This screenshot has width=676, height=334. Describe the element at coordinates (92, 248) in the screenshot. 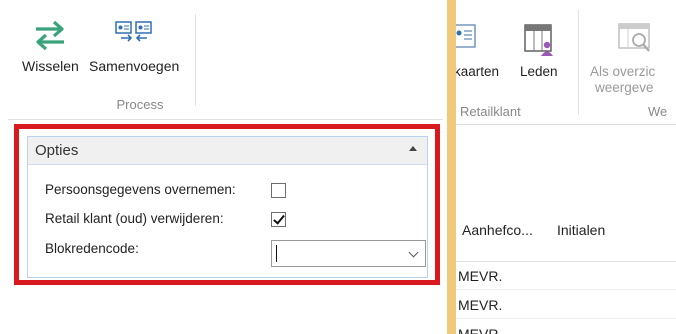

I see `block-reason-label: Blokredencode:` at that location.